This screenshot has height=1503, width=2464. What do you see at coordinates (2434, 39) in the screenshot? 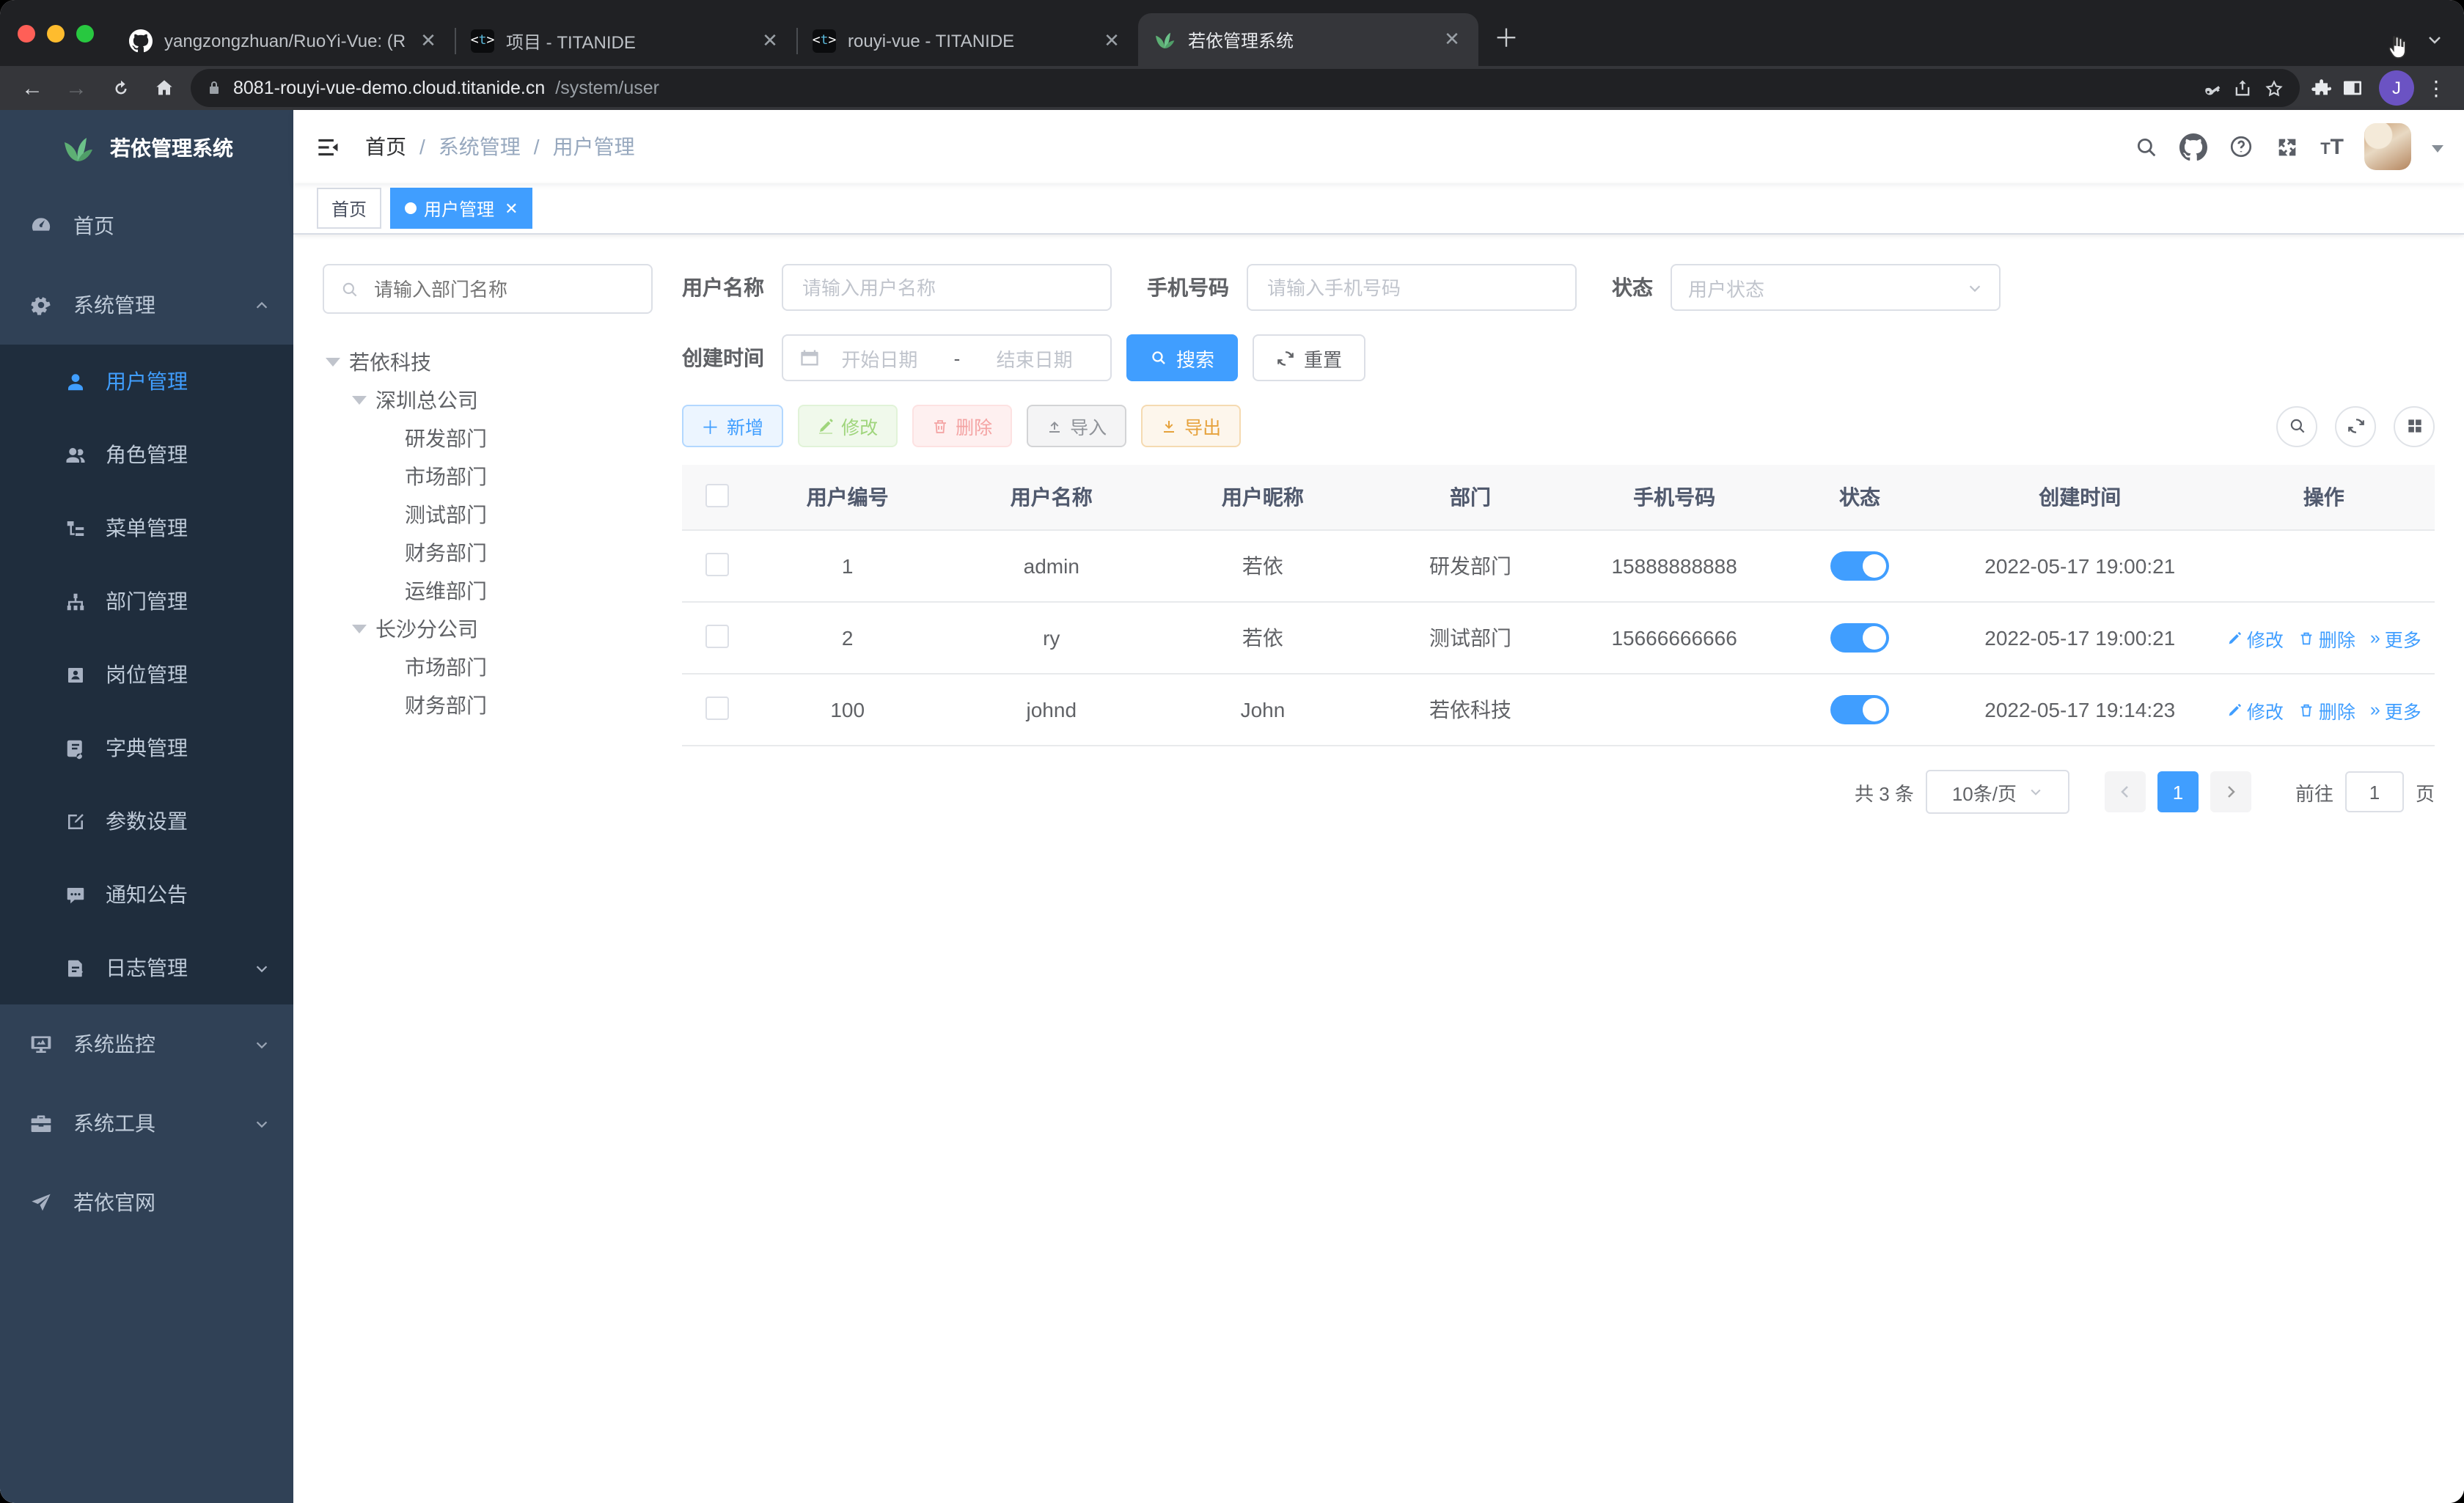
I see `tab-search-chevron-icon` at bounding box center [2434, 39].